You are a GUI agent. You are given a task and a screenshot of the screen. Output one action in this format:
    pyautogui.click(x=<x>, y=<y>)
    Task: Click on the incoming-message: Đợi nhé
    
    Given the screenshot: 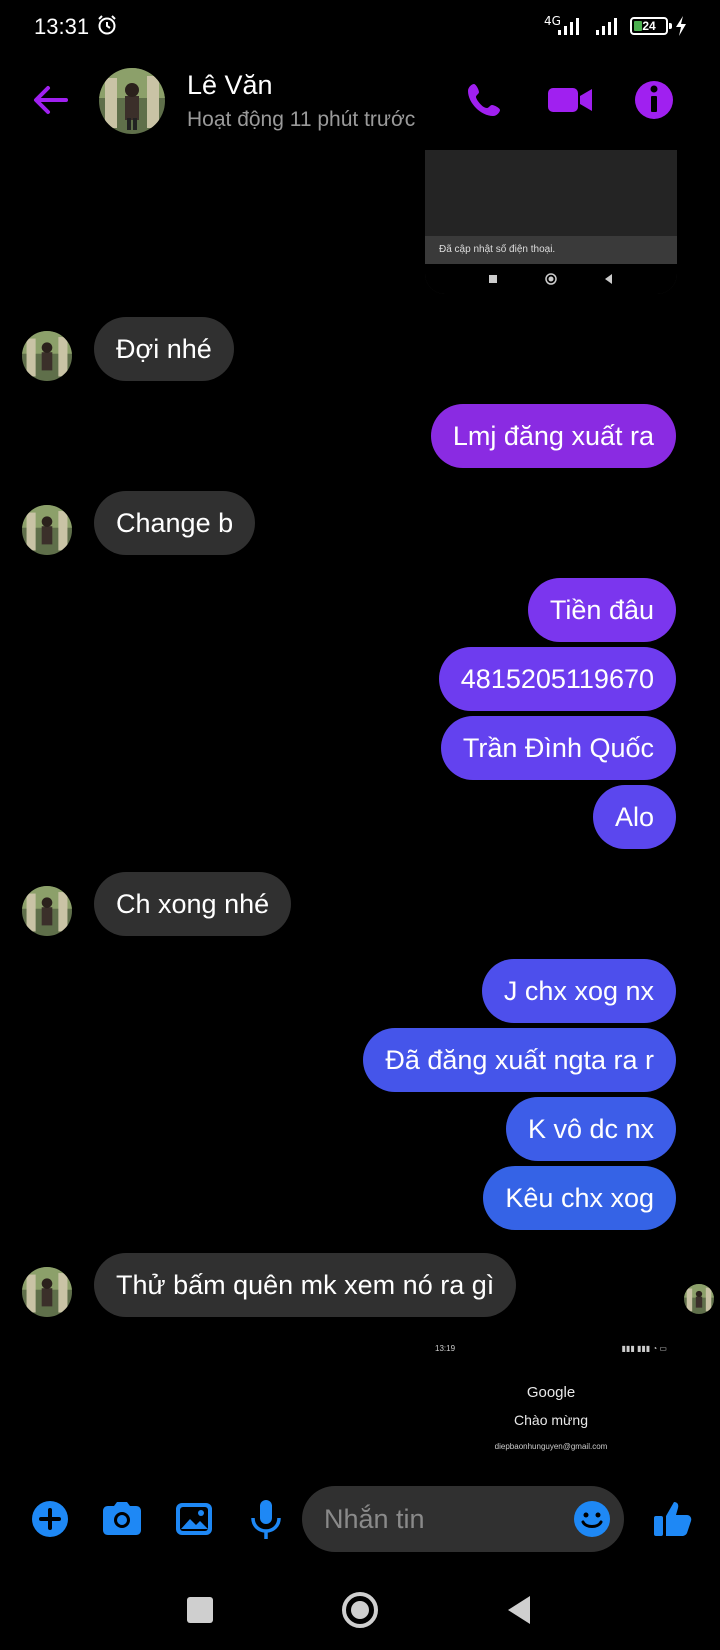 What is the action you would take?
    pyautogui.click(x=164, y=349)
    